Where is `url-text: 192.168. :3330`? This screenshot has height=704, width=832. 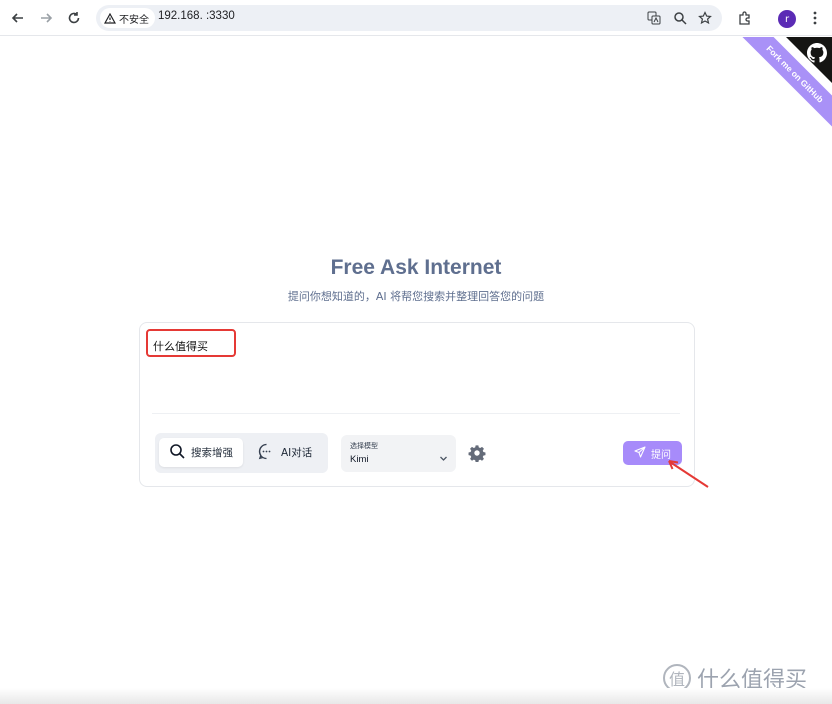 url-text: 192.168. :3330 is located at coordinates (196, 16).